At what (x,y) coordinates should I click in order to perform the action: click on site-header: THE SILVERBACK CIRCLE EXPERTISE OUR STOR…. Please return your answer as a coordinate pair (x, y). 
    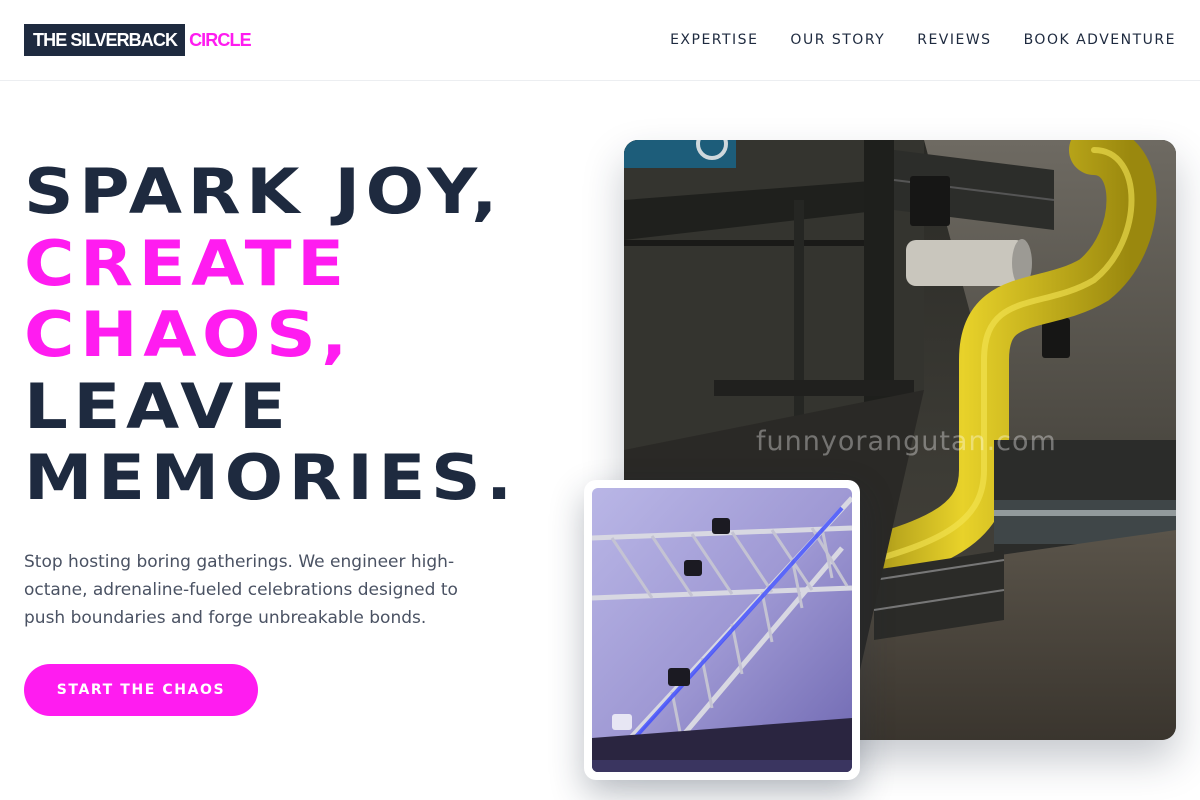
    Looking at the image, I should click on (600, 40).